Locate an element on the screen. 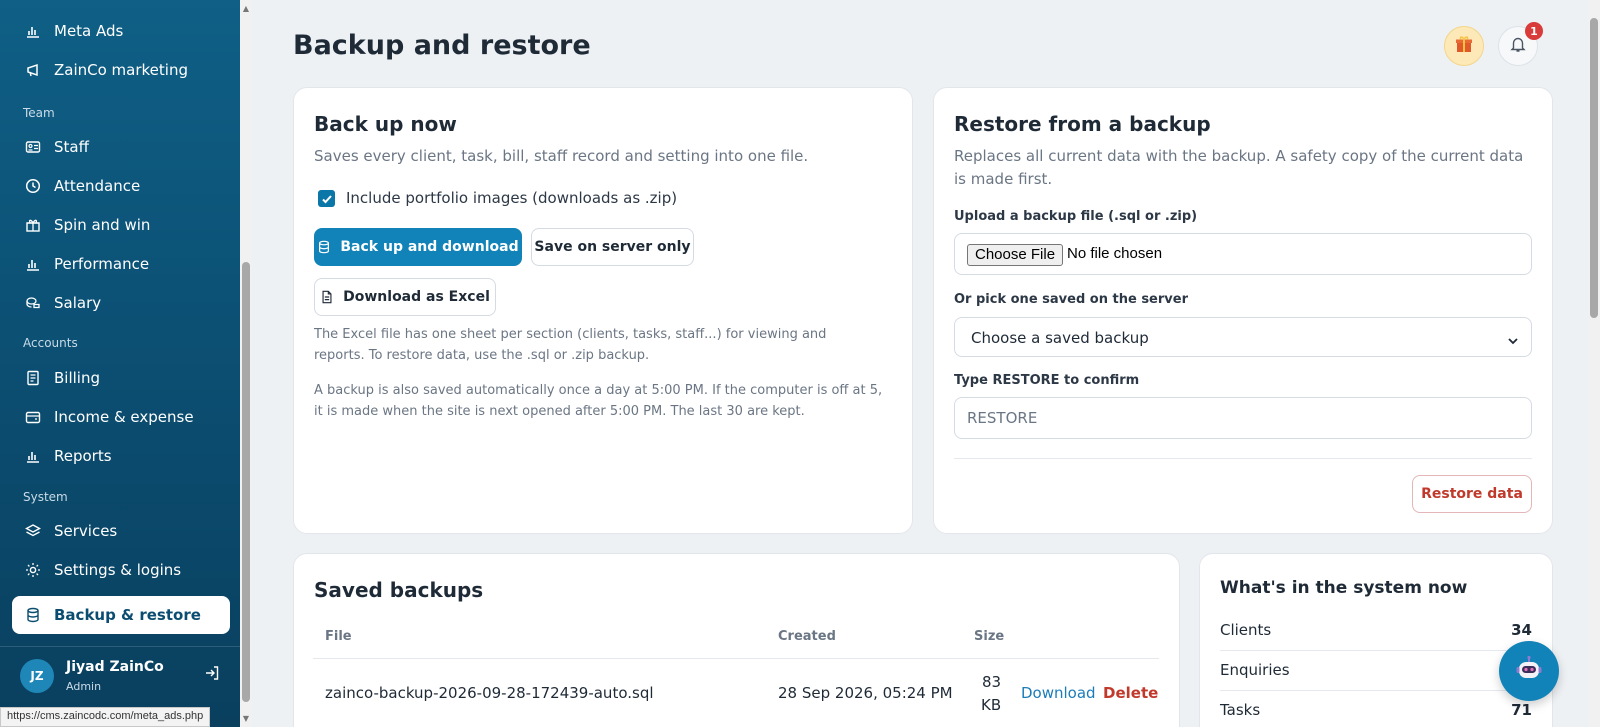  saved-backups-title: Saved backups is located at coordinates (399, 590).